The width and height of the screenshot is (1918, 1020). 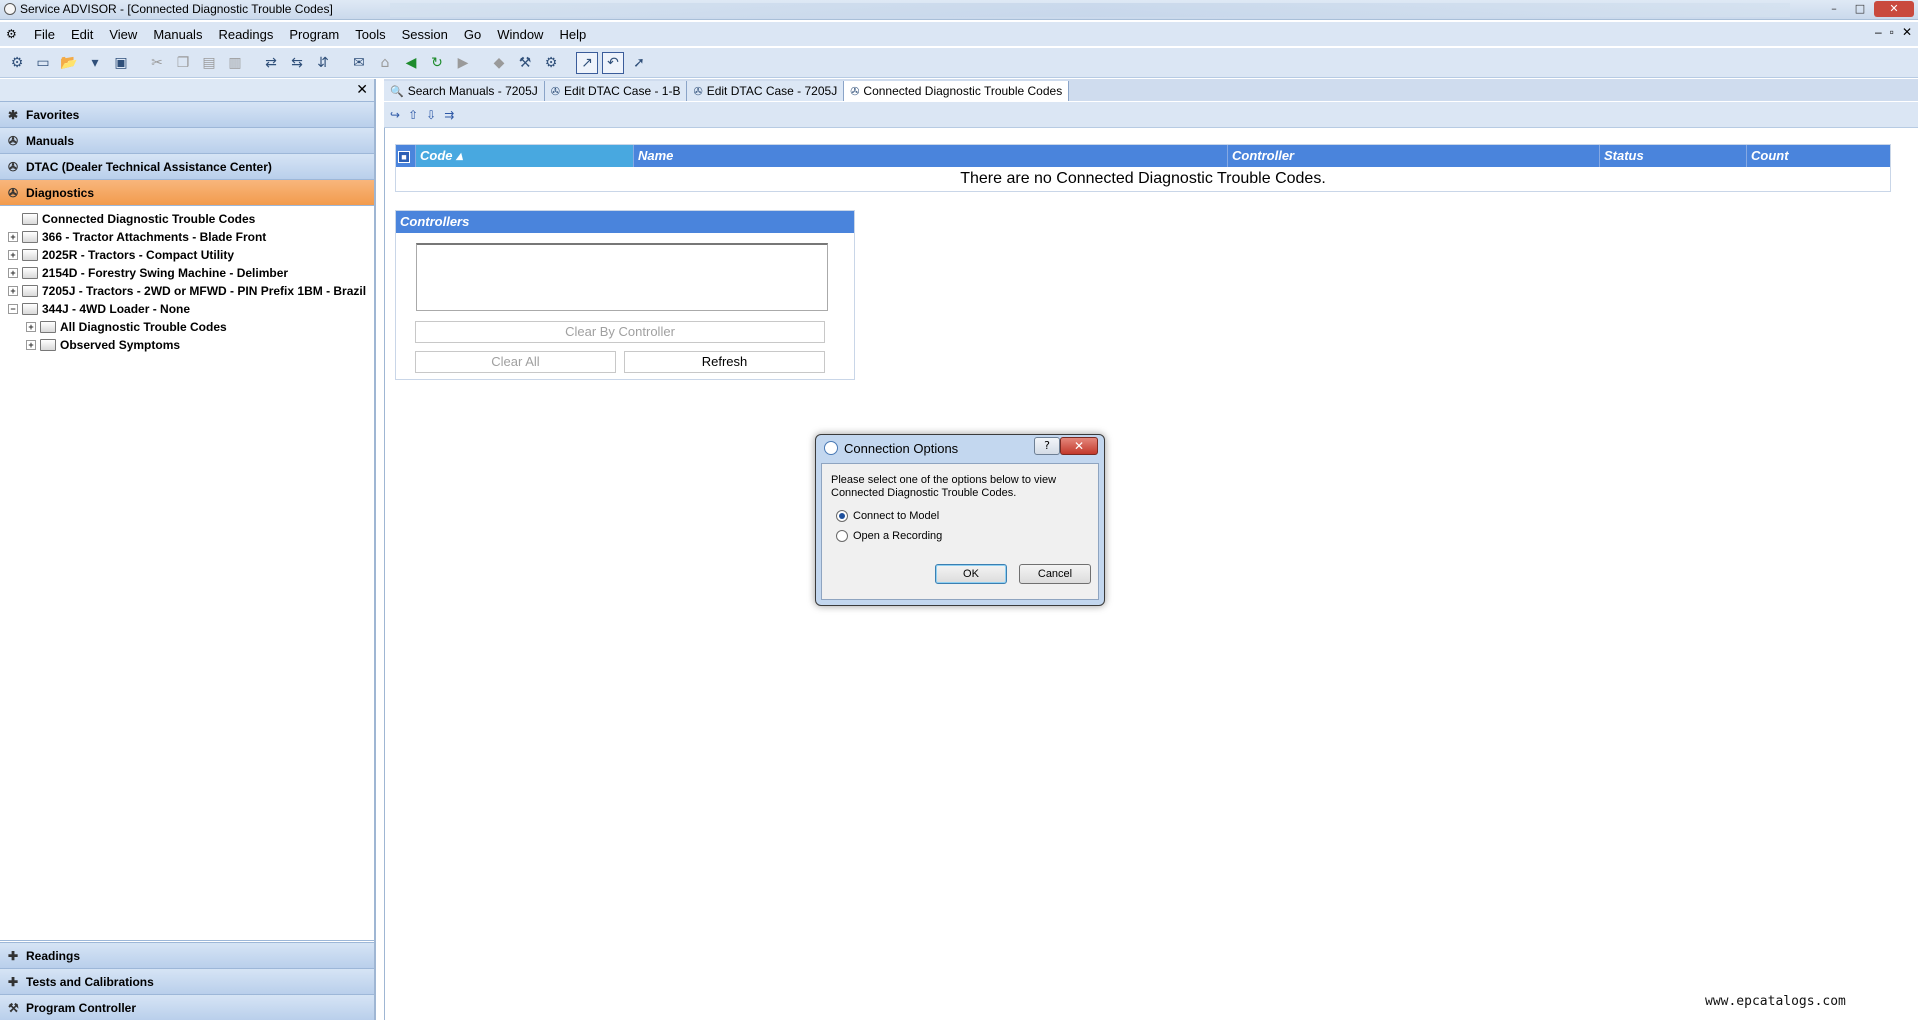 I want to click on dialog-close-button: ✕, so click(x=1079, y=446).